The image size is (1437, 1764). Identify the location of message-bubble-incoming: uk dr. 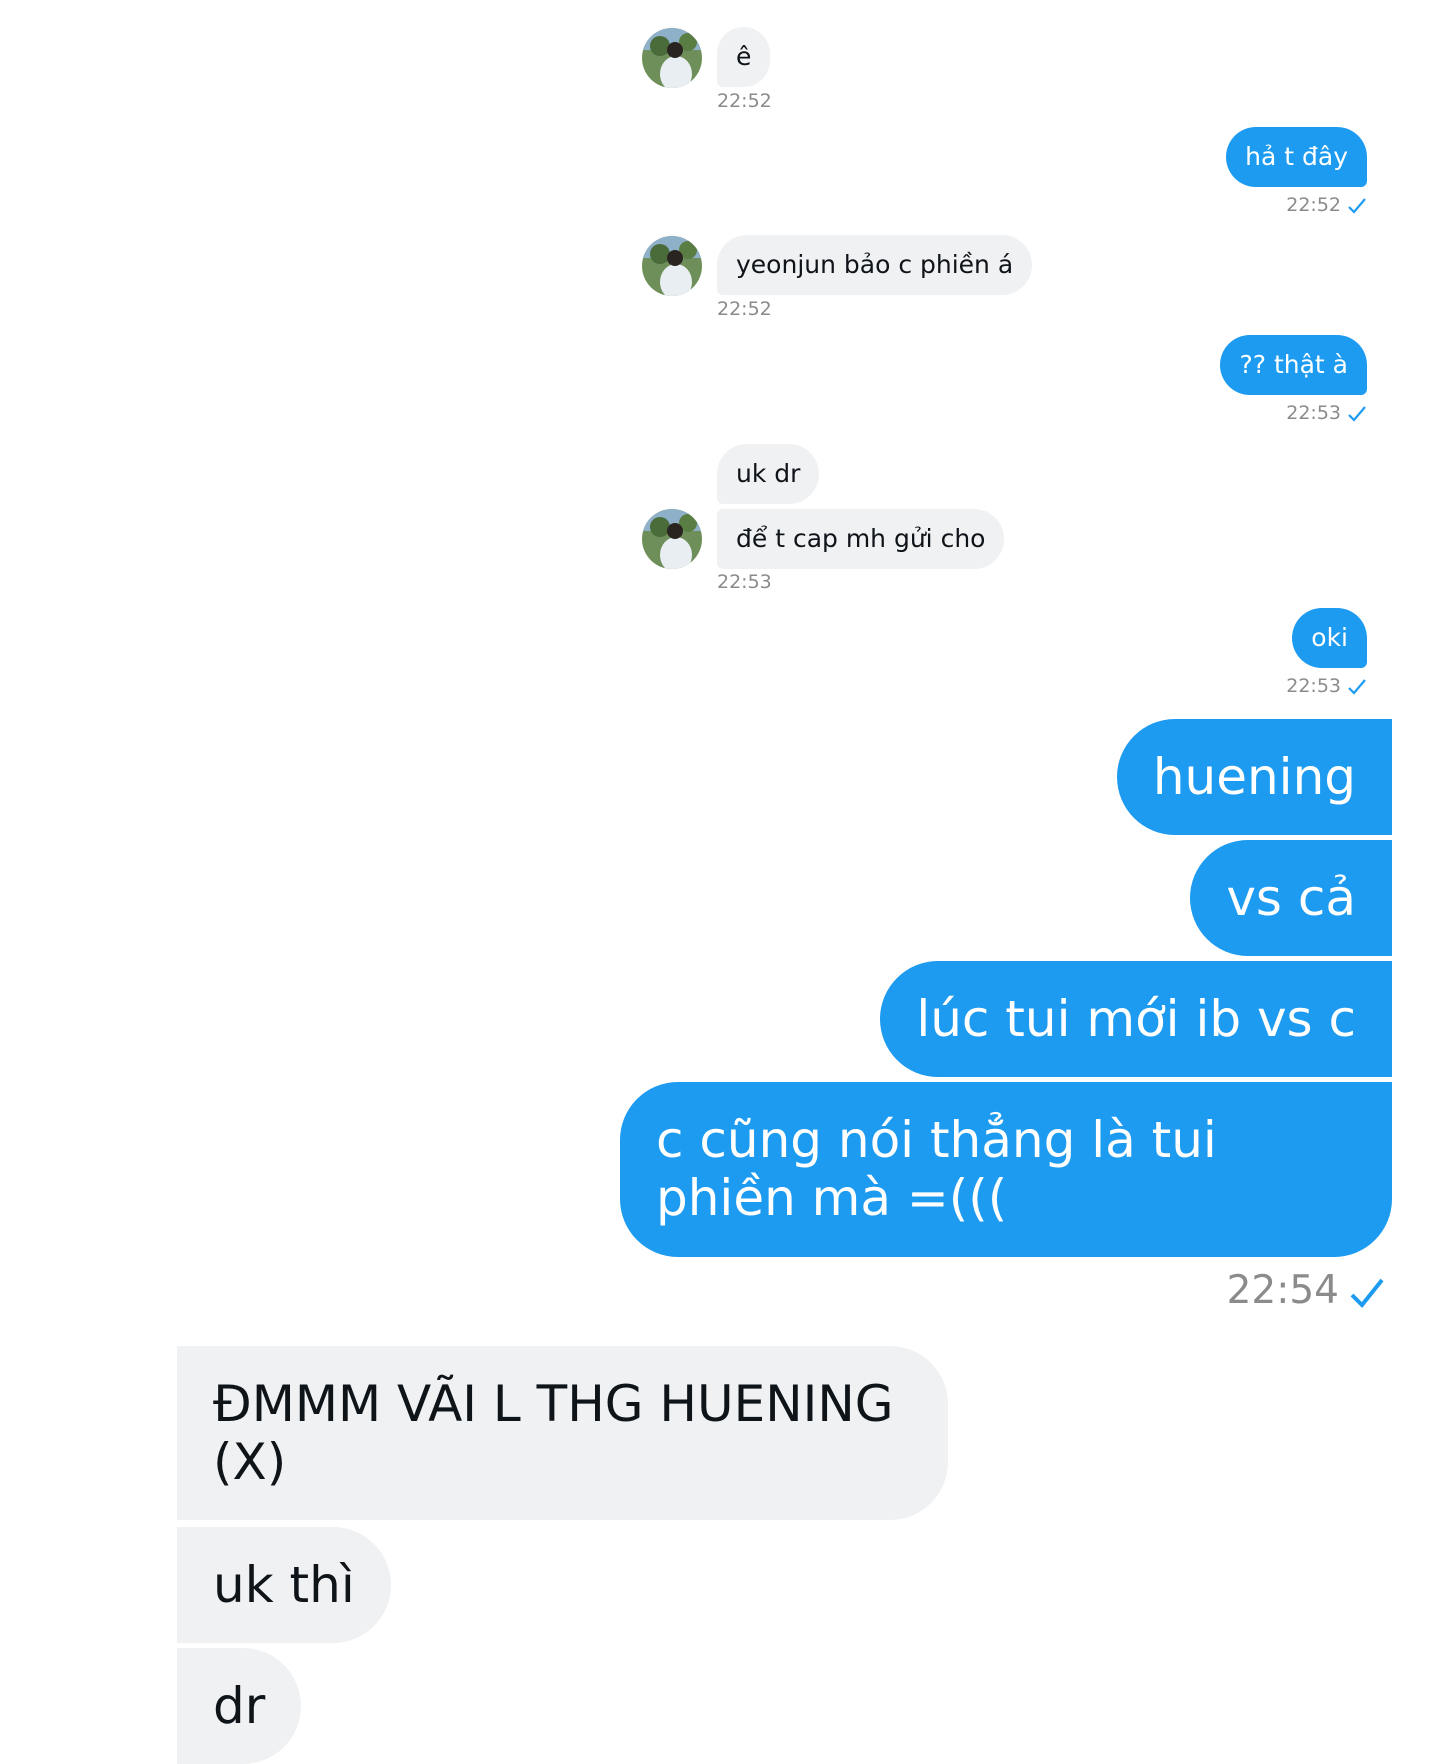
(768, 474).